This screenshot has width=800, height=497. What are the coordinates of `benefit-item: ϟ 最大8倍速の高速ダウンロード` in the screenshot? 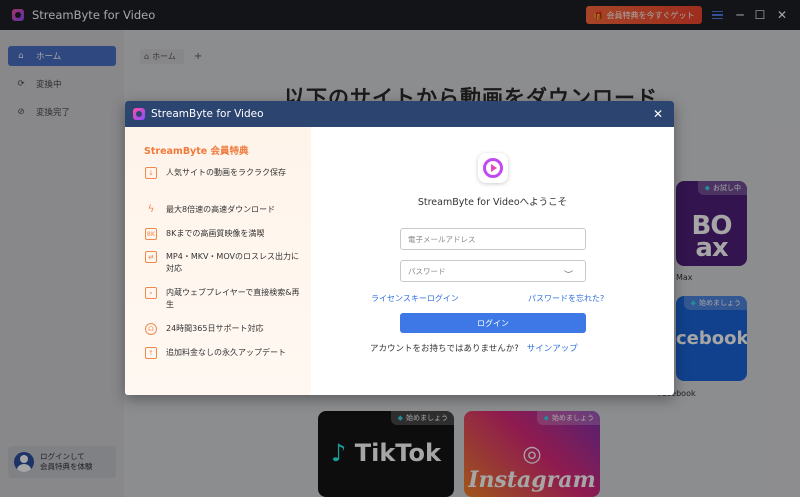 It's located at (225, 210).